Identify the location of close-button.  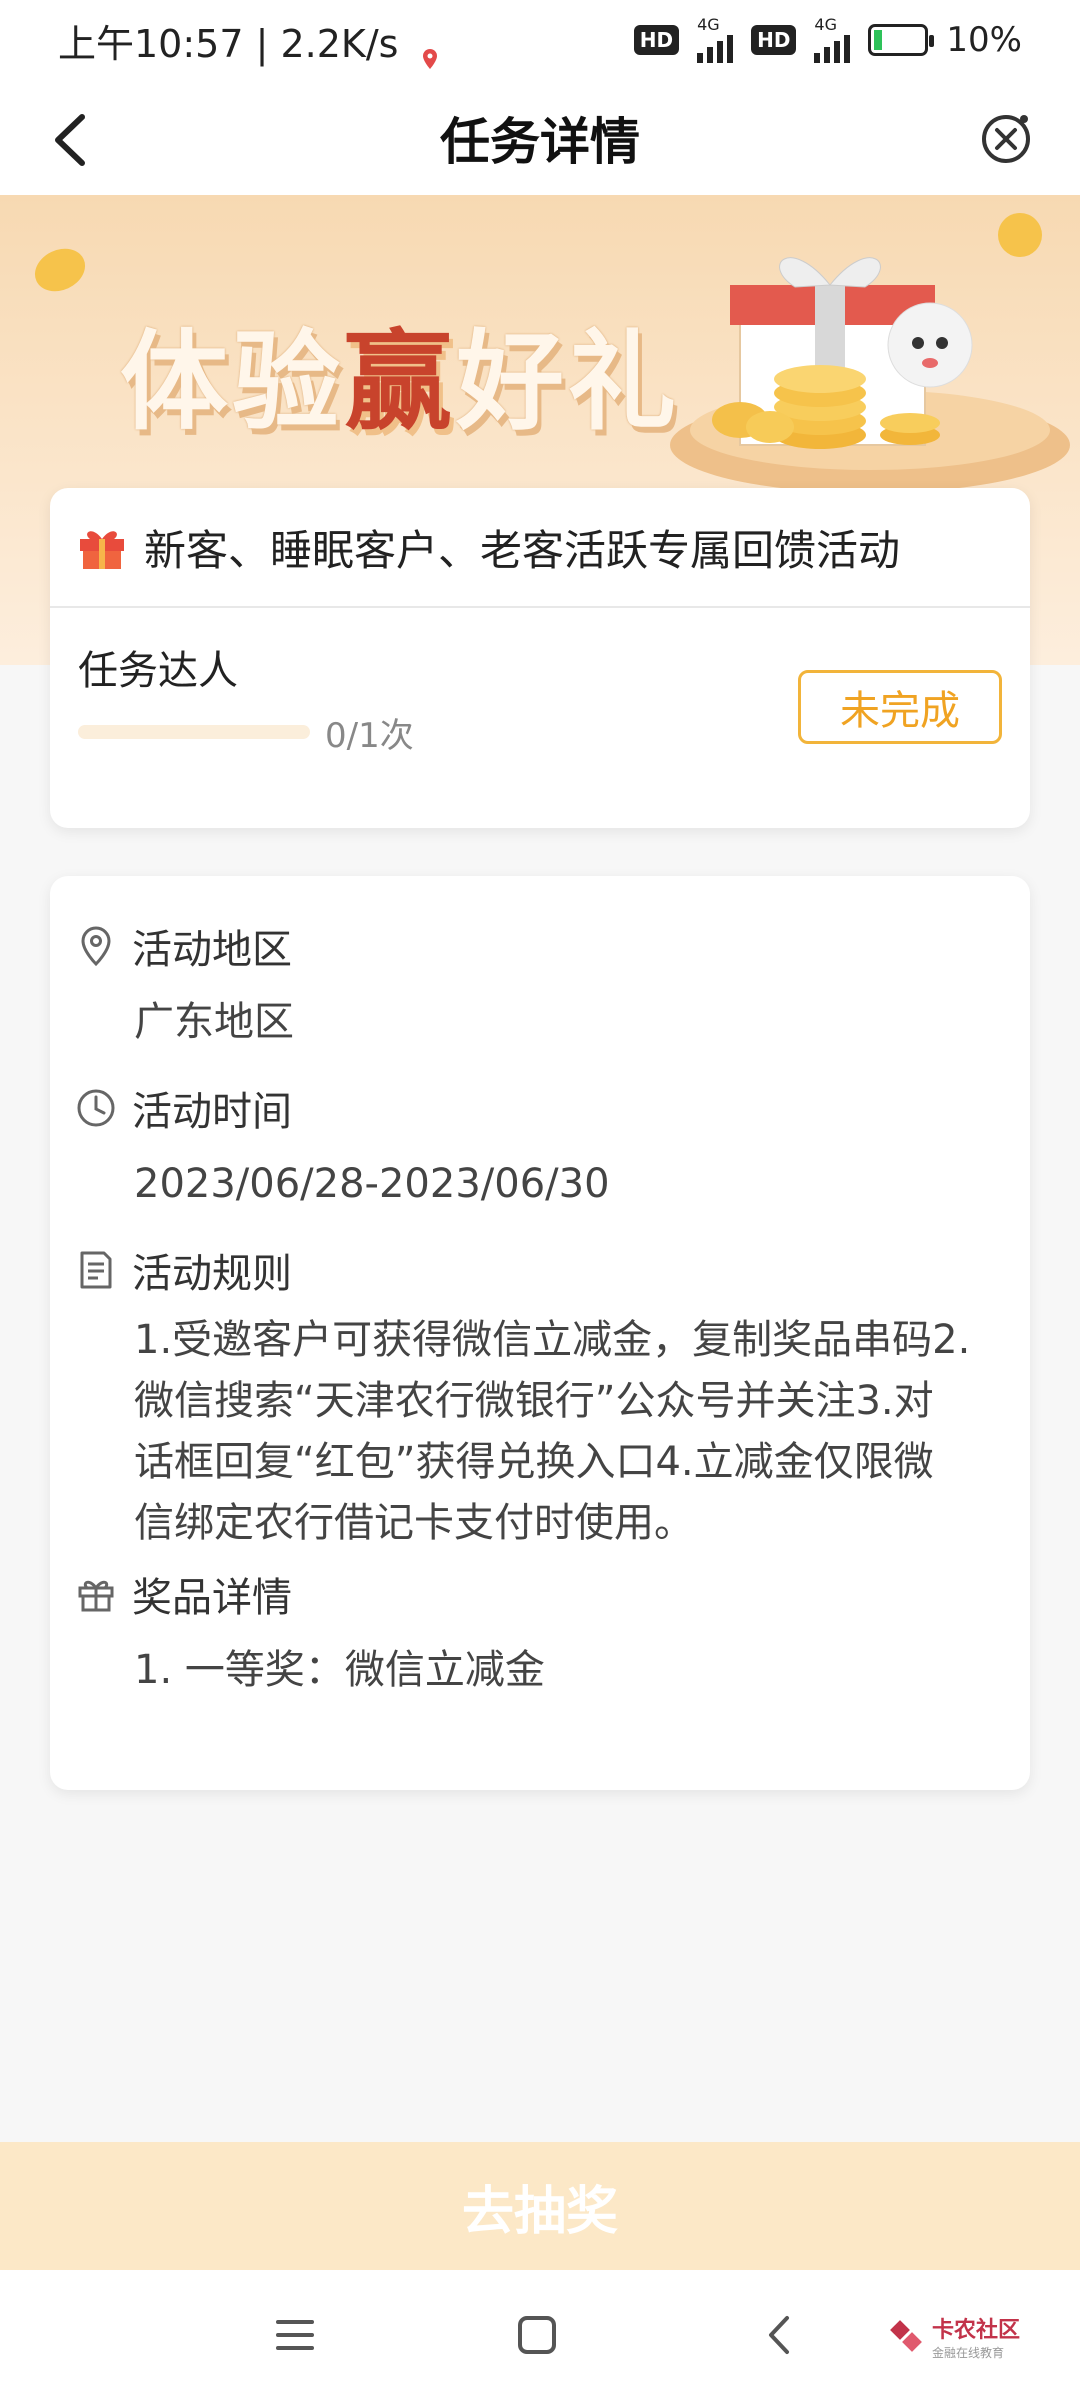
(1006, 139).